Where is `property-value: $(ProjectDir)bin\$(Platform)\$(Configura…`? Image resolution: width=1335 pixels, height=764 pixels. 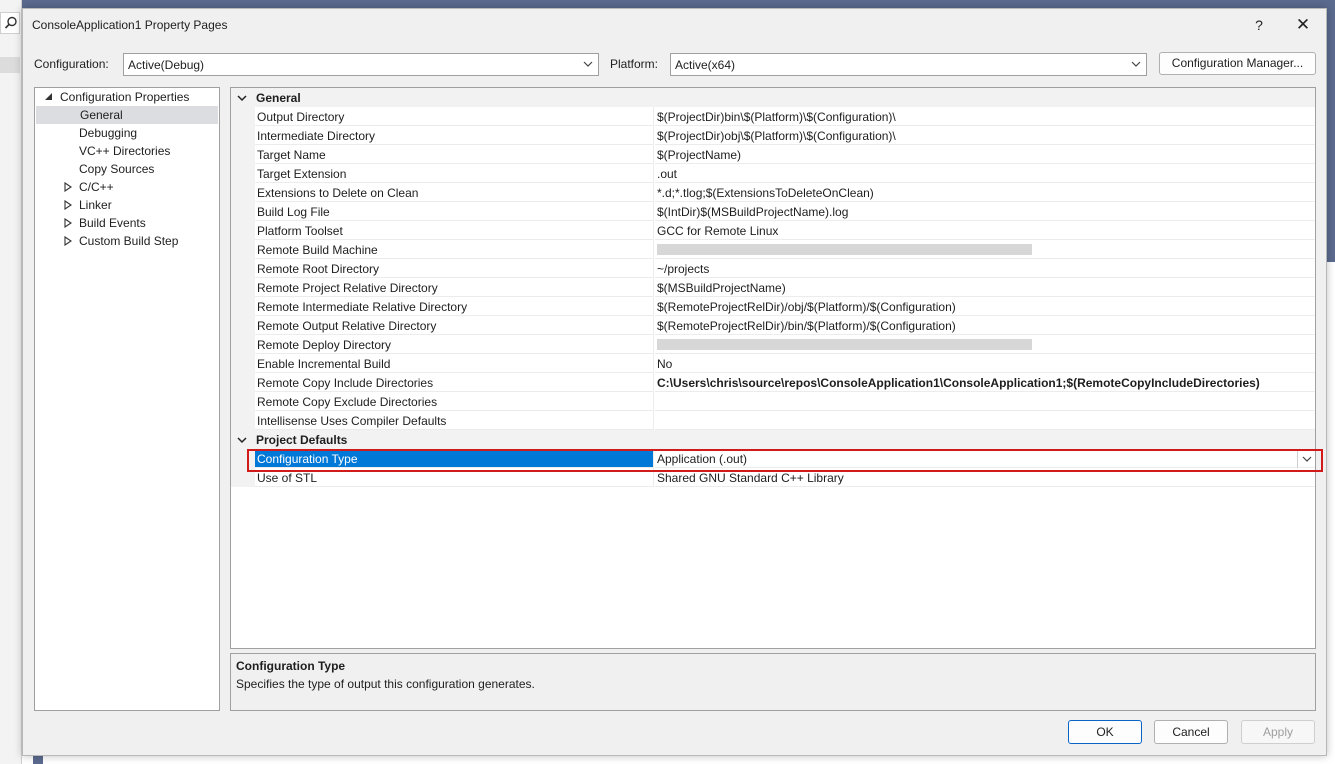 property-value: $(ProjectDir)bin\$(Platform)\$(Configura… is located at coordinates (985, 116).